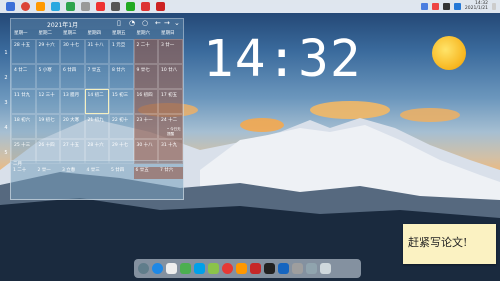 Image resolution: width=500 pixels, height=281 pixels. What do you see at coordinates (145, 51) in the screenshot?
I see `day-cell-weekend: 2 二十` at bounding box center [145, 51].